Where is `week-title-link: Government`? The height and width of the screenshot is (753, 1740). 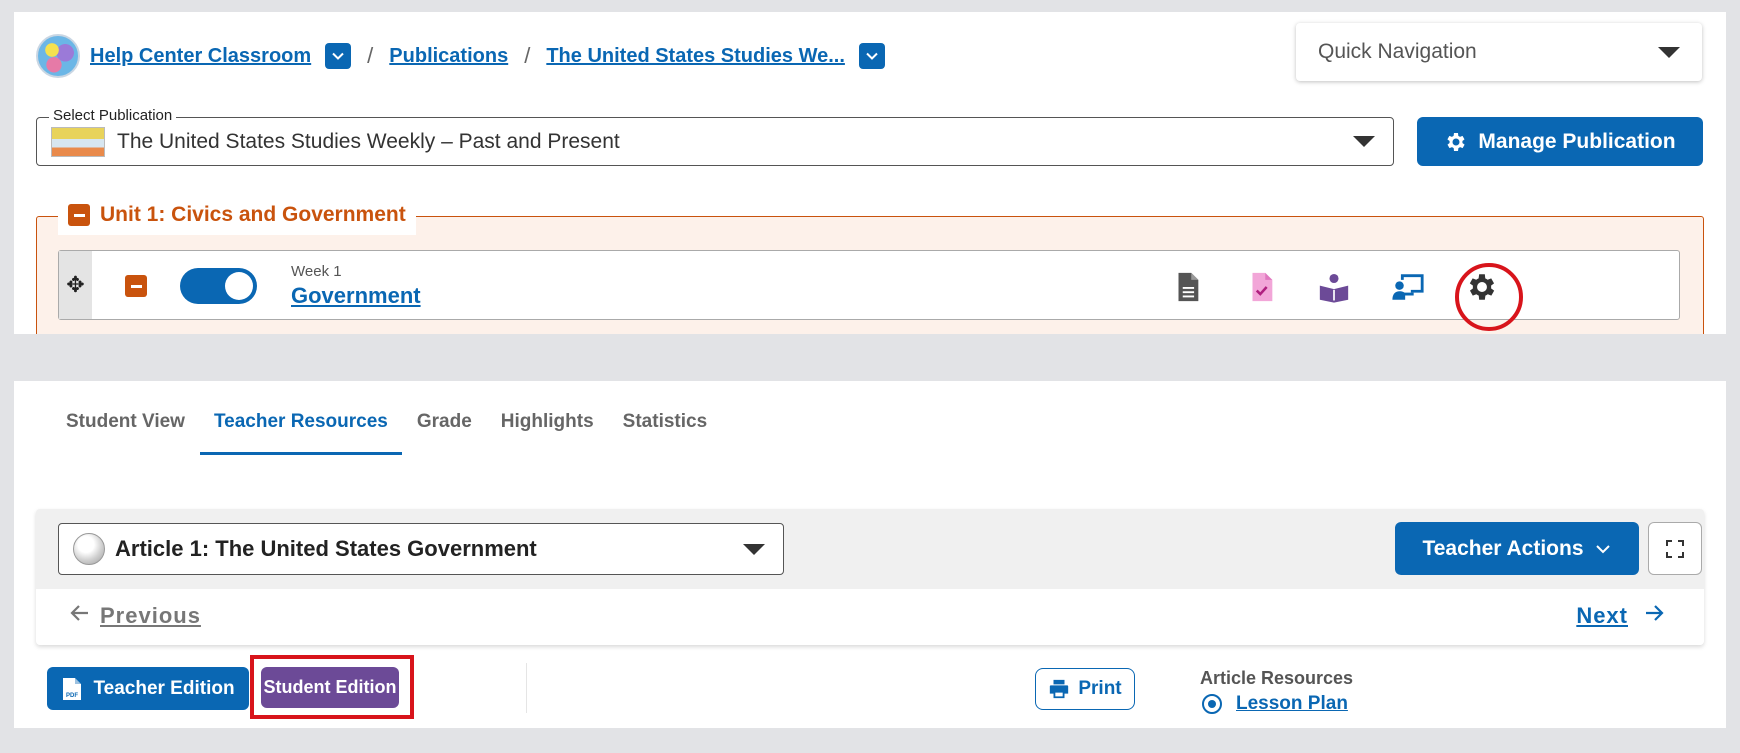 week-title-link: Government is located at coordinates (356, 296).